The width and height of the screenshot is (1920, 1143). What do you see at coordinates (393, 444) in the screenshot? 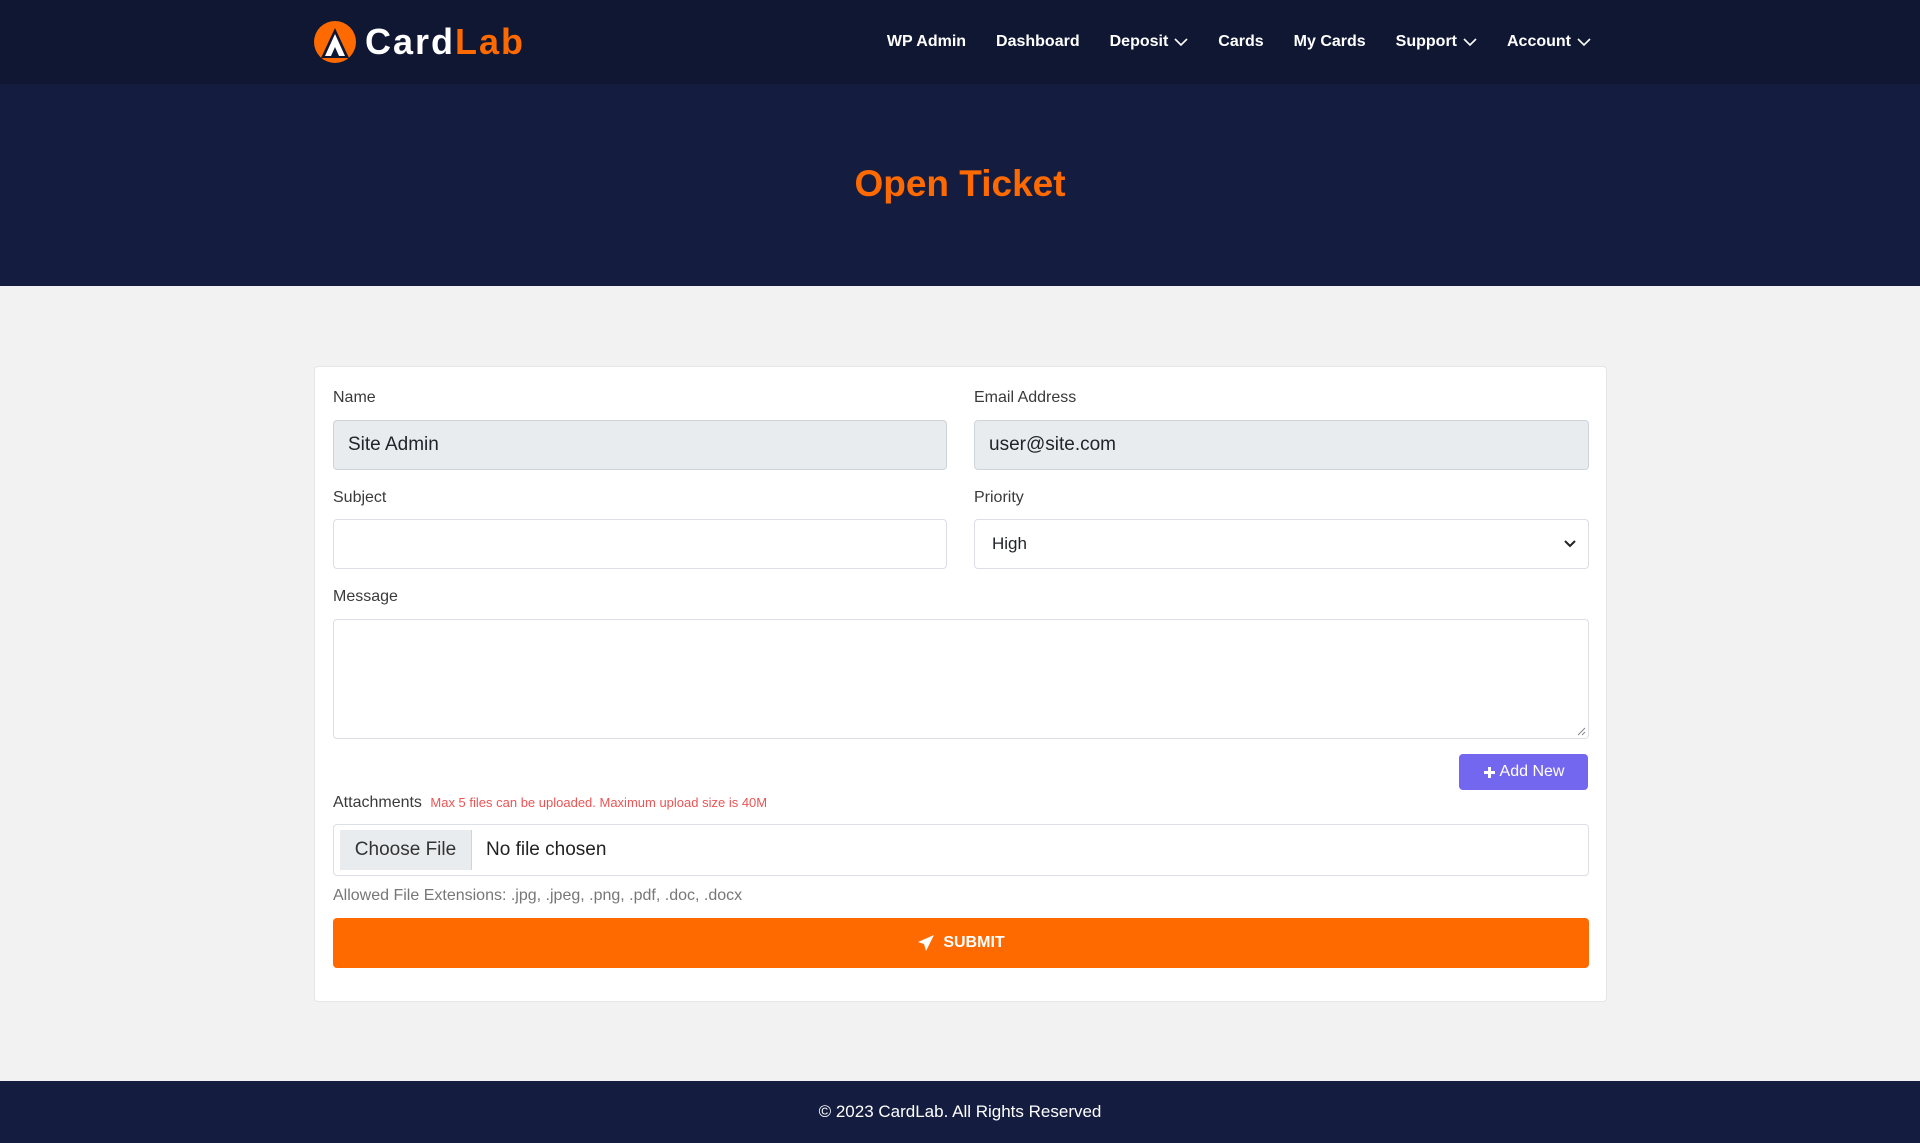
I see `name-field-value: Site Admin` at bounding box center [393, 444].